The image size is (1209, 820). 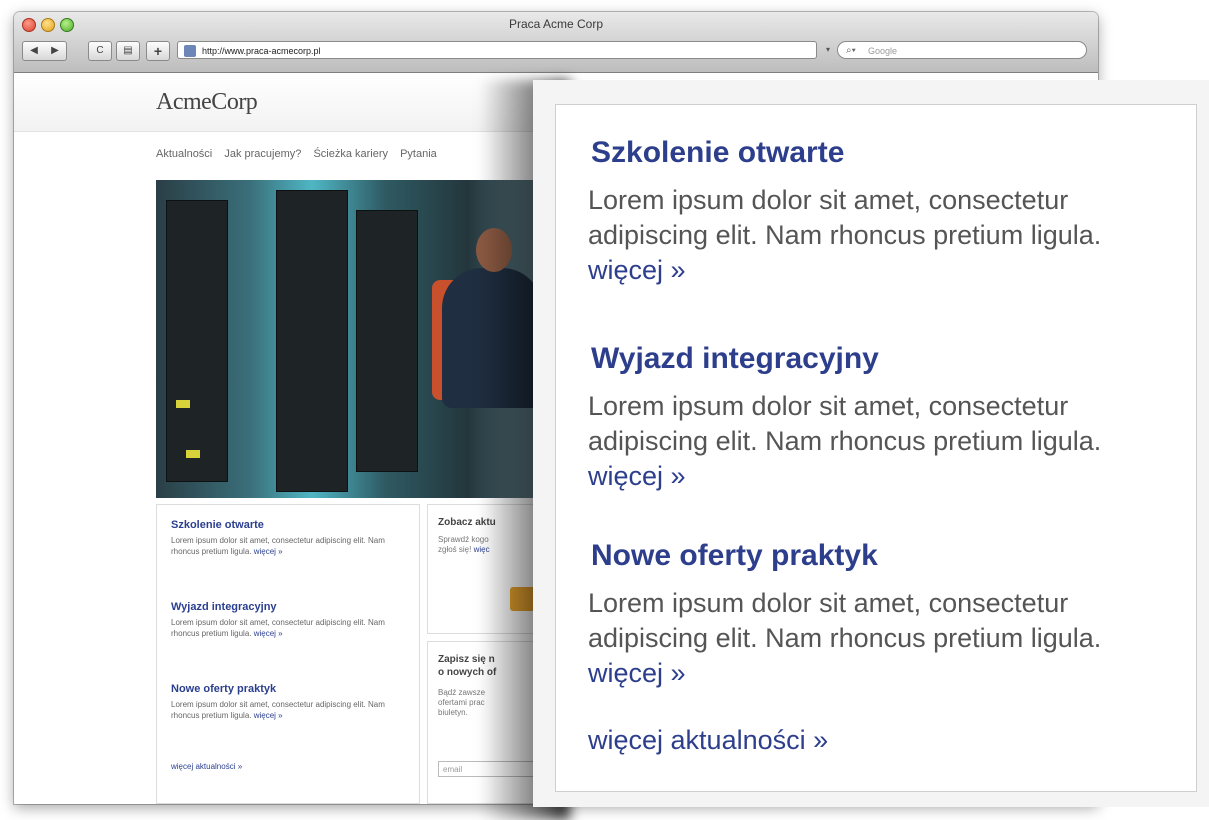 I want to click on back-arrow-icon: ◀, so click(x=34, y=50).